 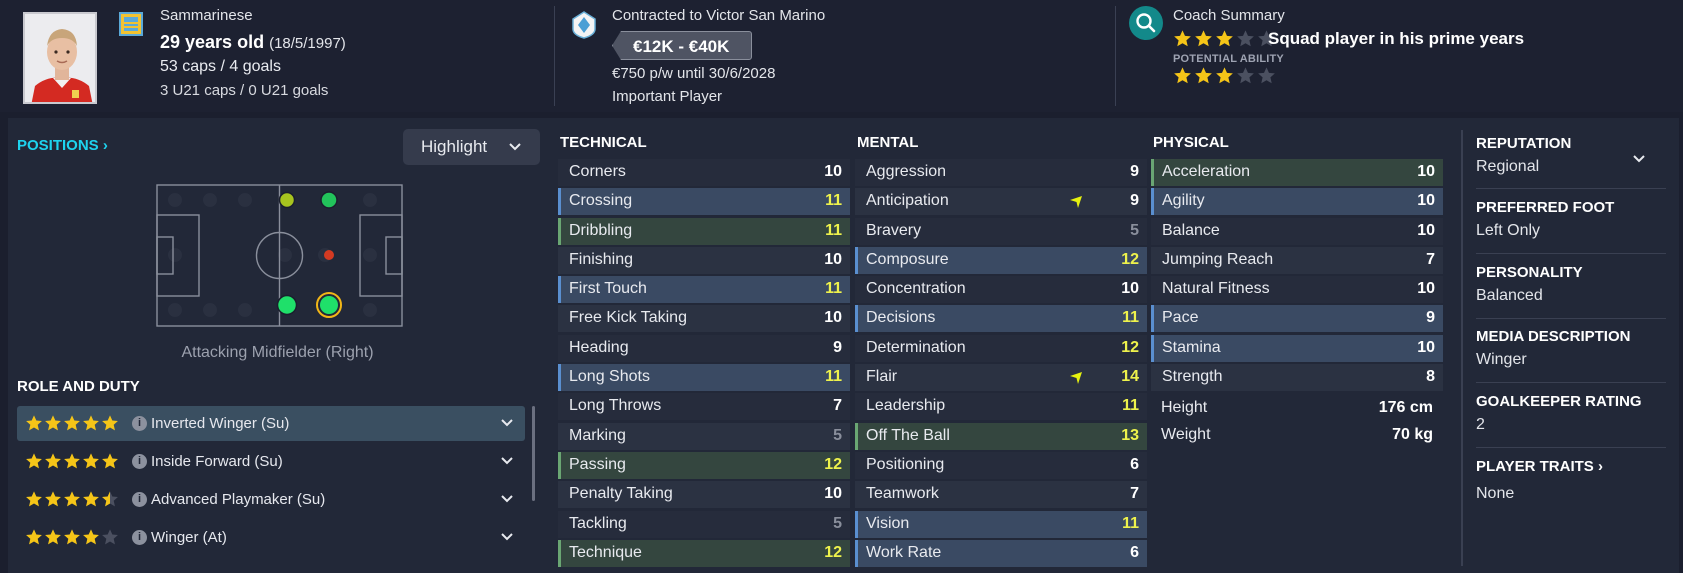 I want to click on attribute-name: Aggression, so click(x=906, y=171).